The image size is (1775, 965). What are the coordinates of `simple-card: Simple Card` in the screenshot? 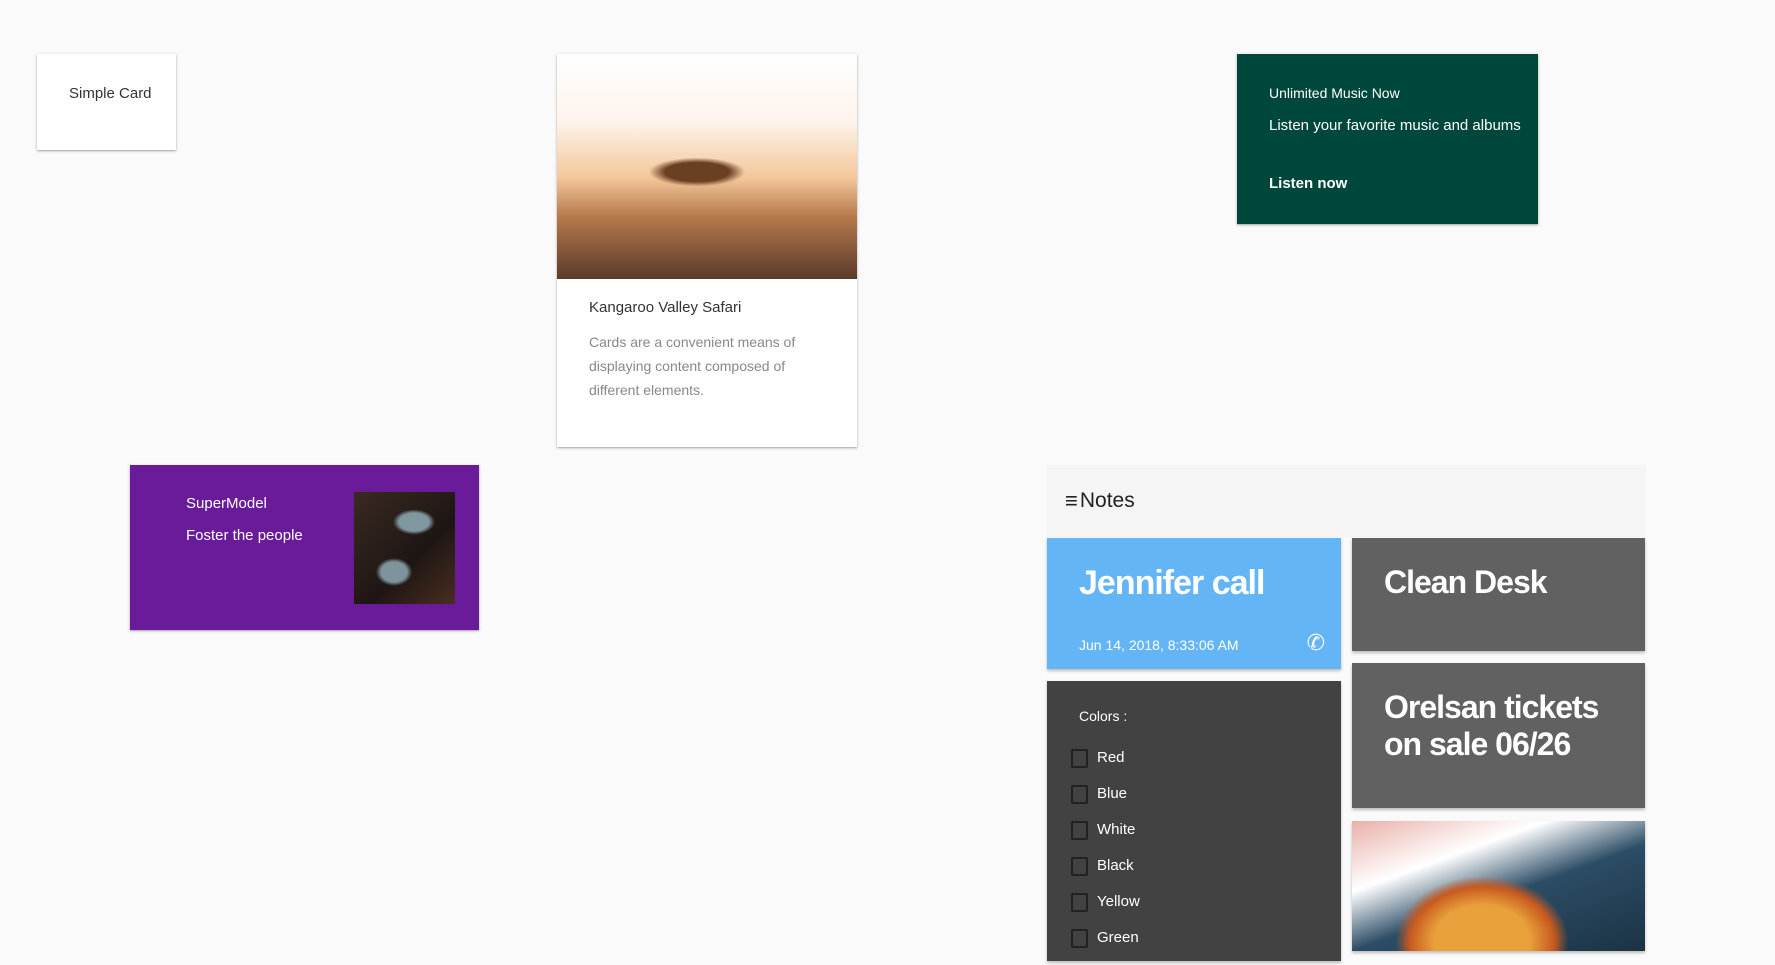 It's located at (106, 102).